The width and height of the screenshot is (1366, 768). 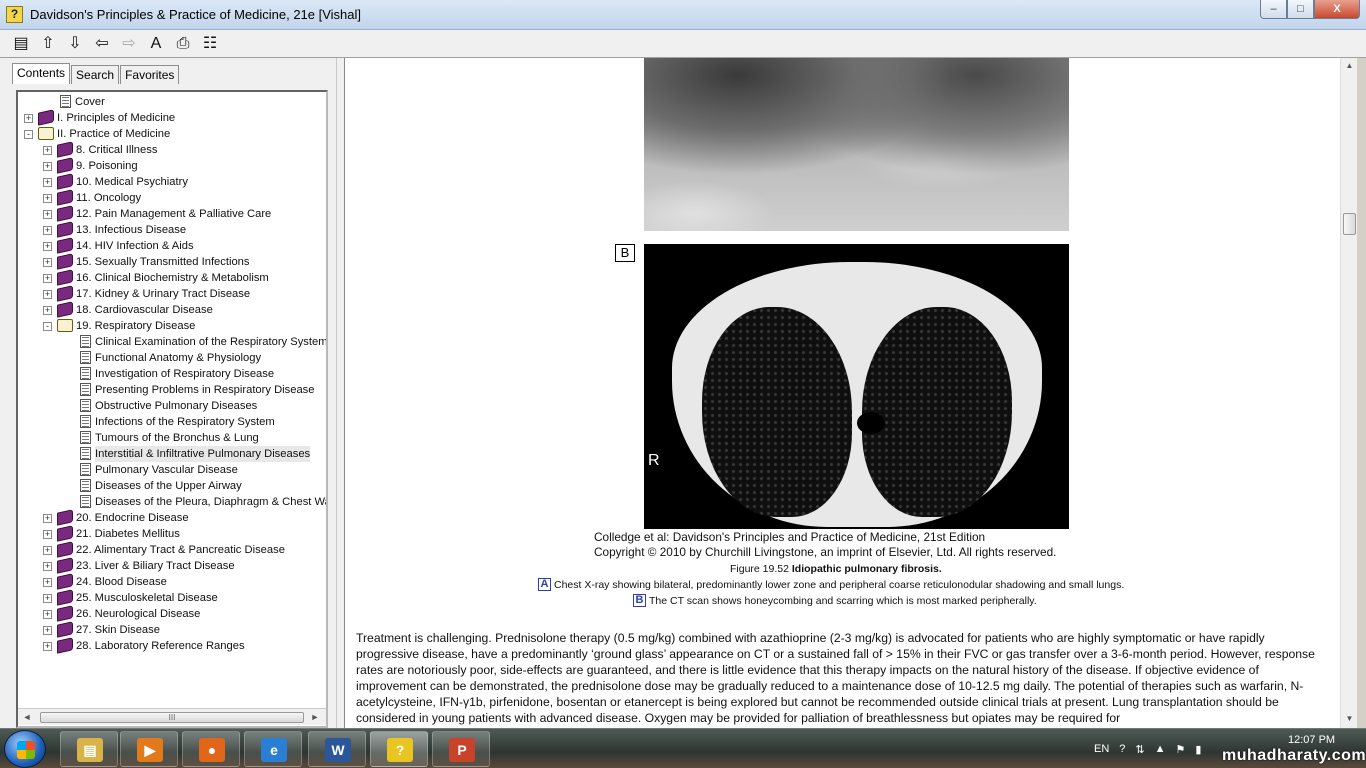 I want to click on close-button: X, so click(x=1337, y=9).